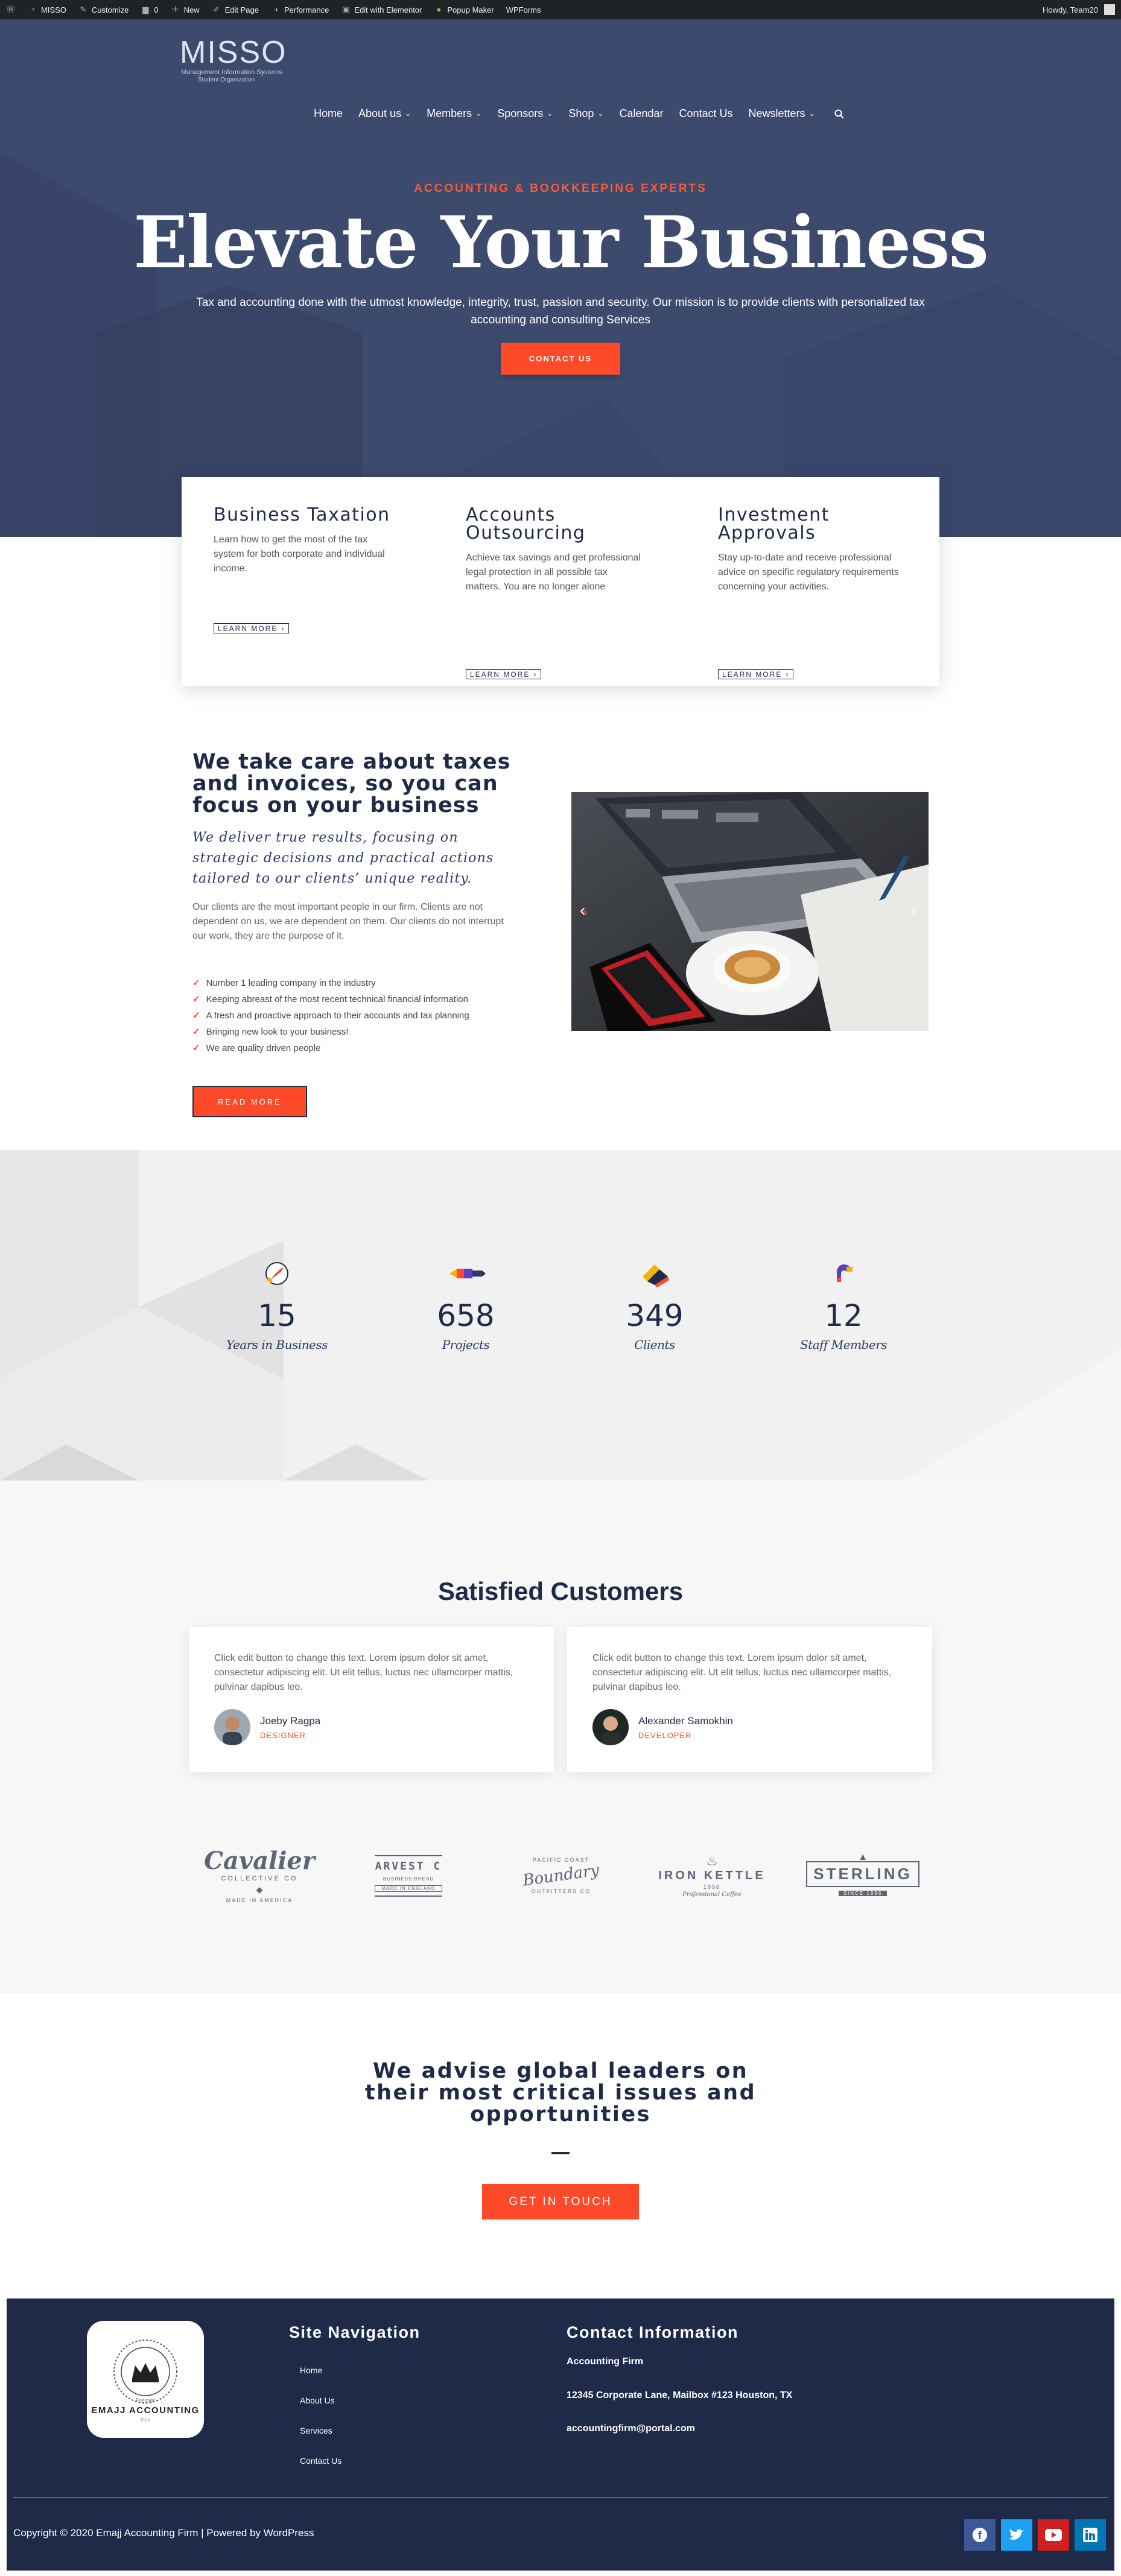  What do you see at coordinates (1079, 9) in the screenshot?
I see `my-account-link: Howdy, Team20` at bounding box center [1079, 9].